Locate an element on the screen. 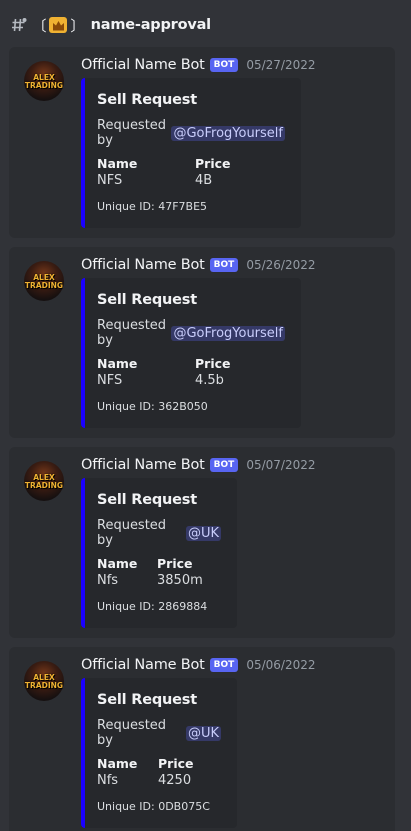  embed-fields: Name Nfs Price 4250 is located at coordinates (159, 772).